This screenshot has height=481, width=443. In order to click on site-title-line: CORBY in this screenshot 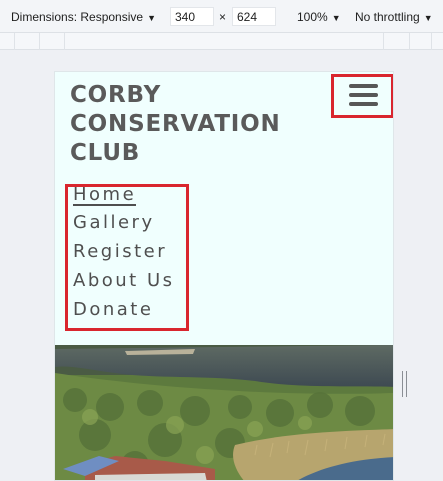, I will do `click(116, 95)`.